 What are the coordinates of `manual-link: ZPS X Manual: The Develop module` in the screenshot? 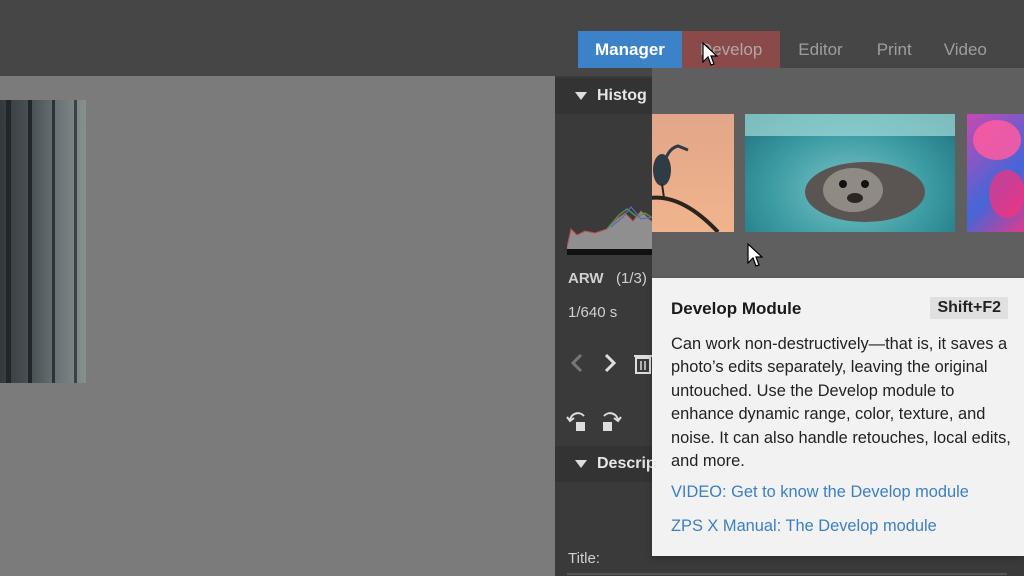 It's located at (804, 526).